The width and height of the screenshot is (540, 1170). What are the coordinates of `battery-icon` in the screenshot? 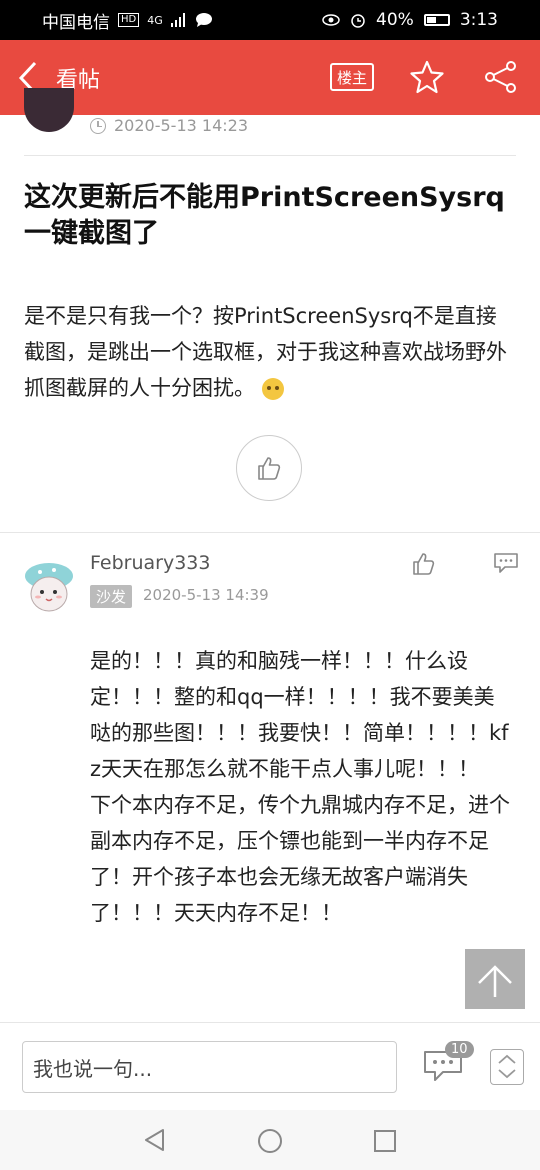 It's located at (436, 20).